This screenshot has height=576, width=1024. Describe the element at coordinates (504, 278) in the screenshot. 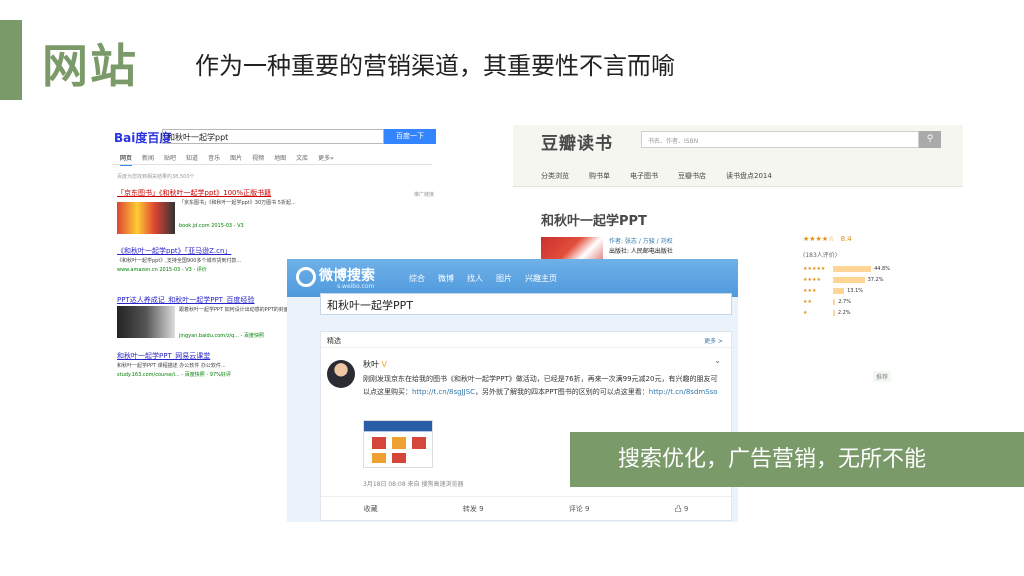

I see `nav-images: 图片` at that location.